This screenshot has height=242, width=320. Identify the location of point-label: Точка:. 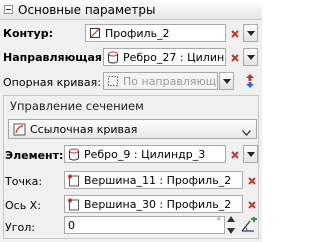
(24, 181).